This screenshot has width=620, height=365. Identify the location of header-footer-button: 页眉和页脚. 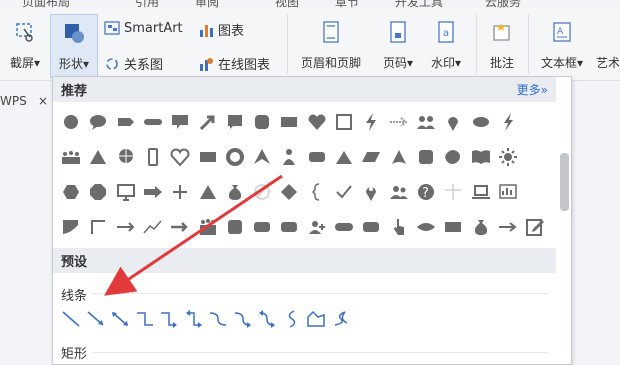
(331, 45).